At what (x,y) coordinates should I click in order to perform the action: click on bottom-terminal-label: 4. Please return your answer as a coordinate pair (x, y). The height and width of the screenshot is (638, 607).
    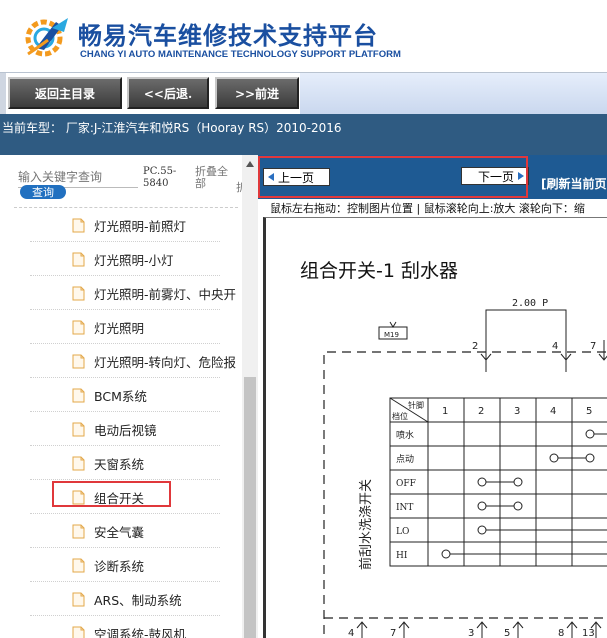
    Looking at the image, I should click on (351, 633).